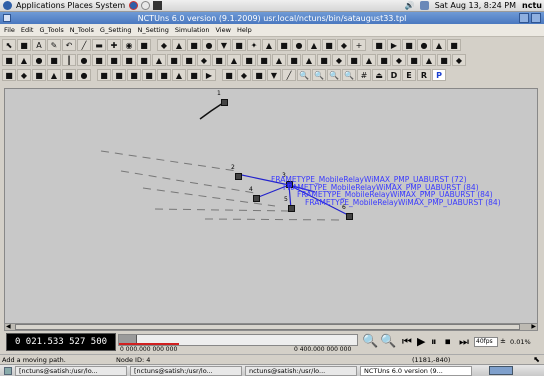  Describe the element at coordinates (289, 75) in the screenshot. I see `draw-line-icon: ╱` at that location.